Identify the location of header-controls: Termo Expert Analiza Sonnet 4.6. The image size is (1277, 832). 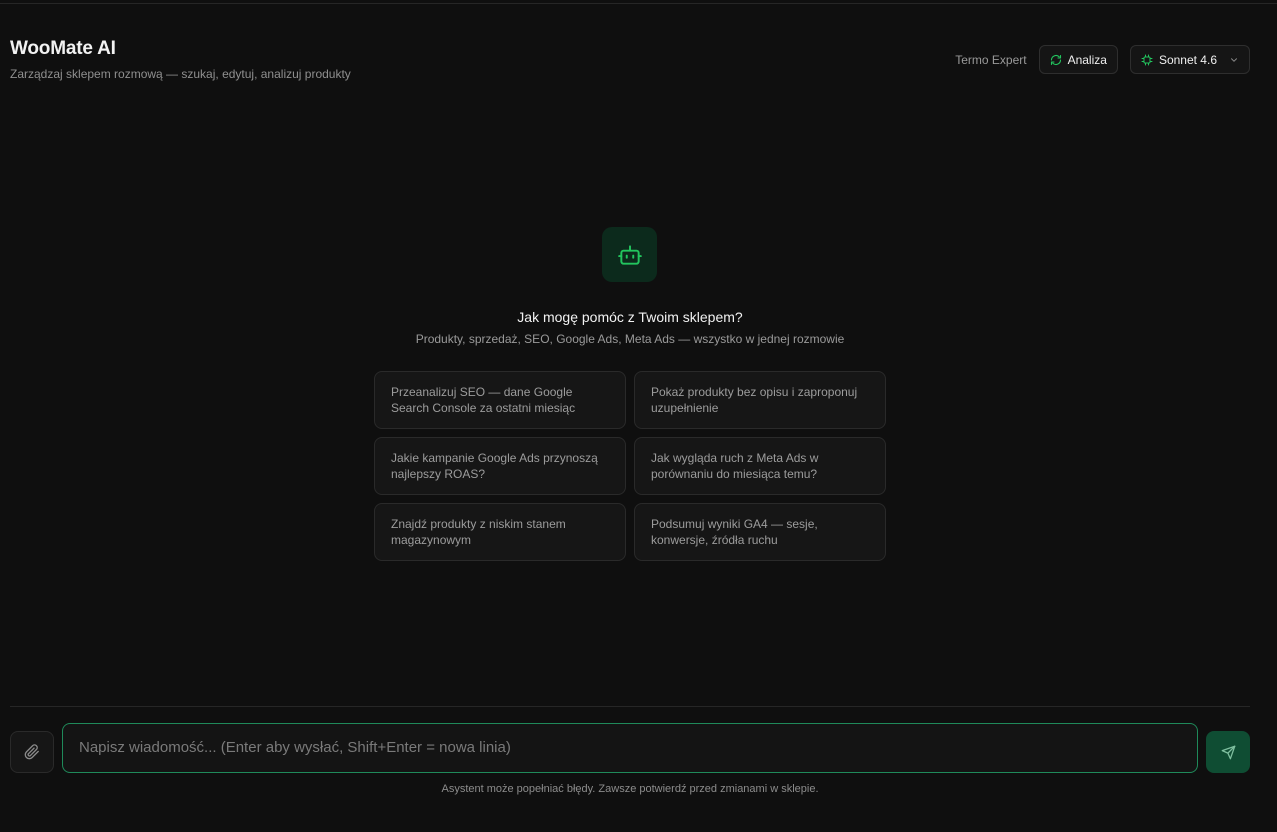
(1102, 59).